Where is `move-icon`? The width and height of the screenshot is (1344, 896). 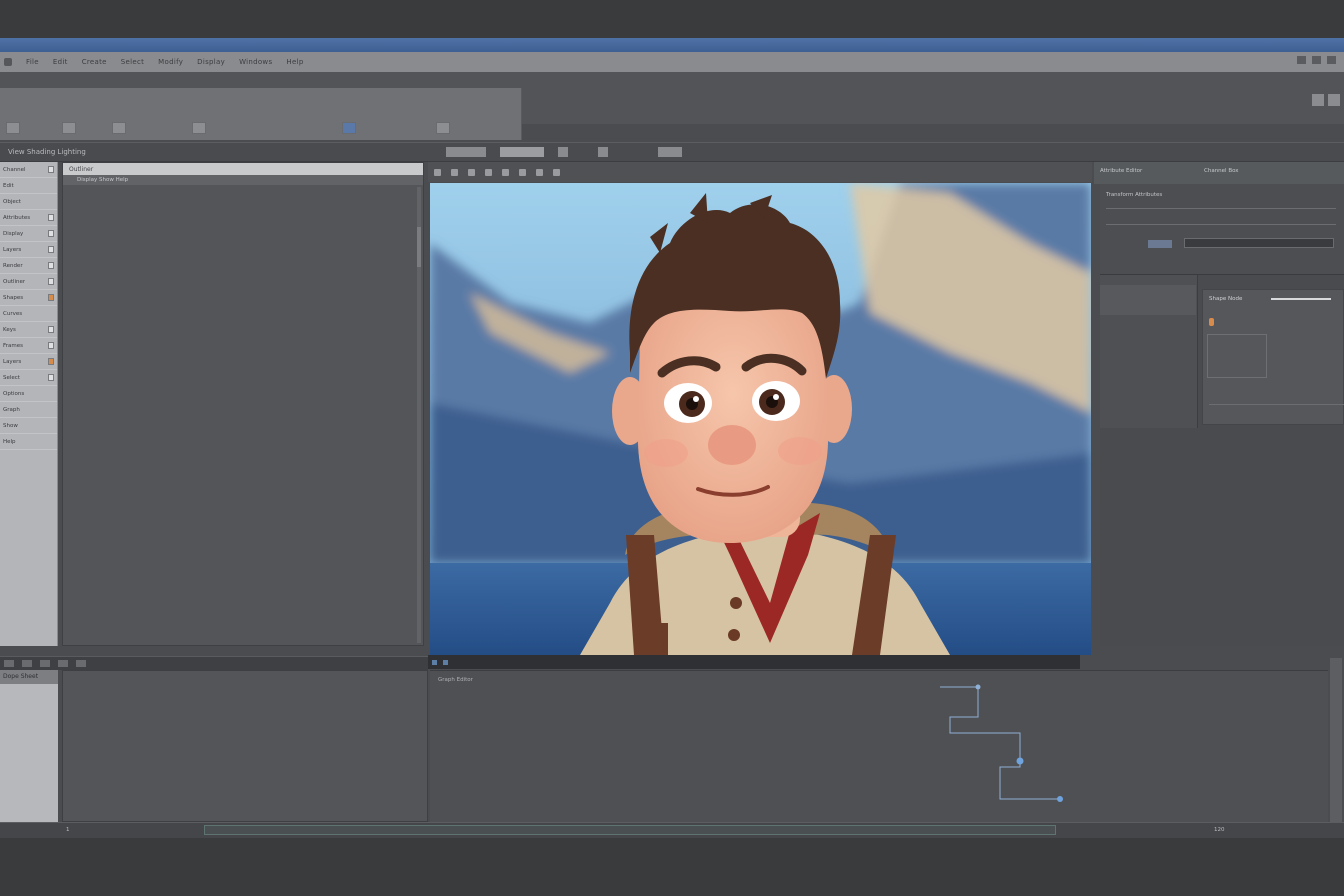
move-icon is located at coordinates (69, 128).